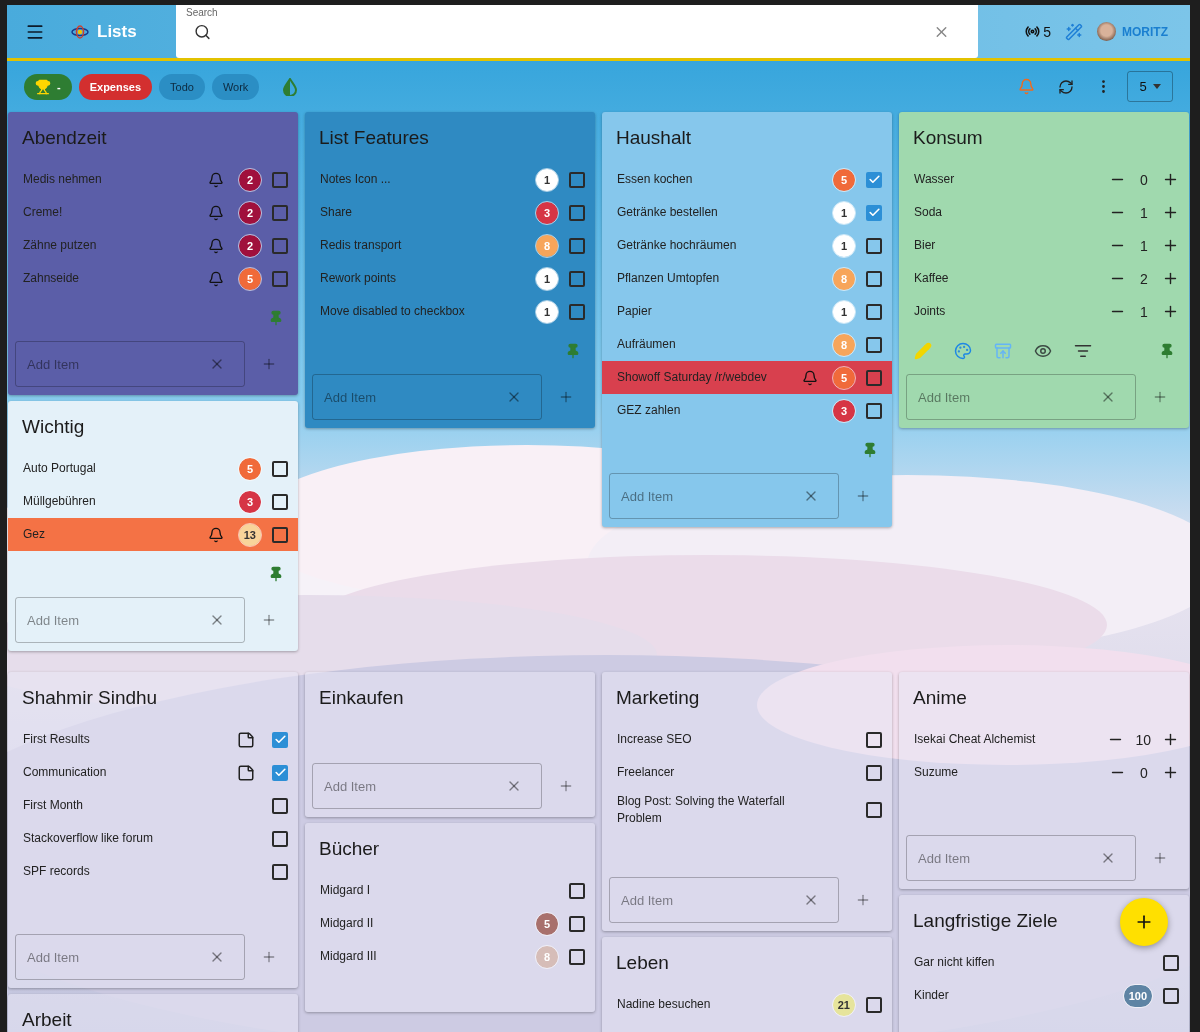  What do you see at coordinates (52, 278) in the screenshot?
I see `item-text: Zahnseide` at bounding box center [52, 278].